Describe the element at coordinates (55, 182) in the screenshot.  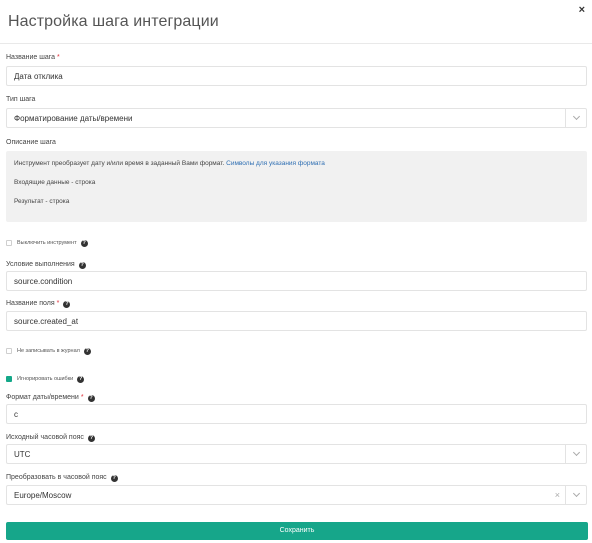
I see `description-input-line: Входящие данные - строка` at that location.